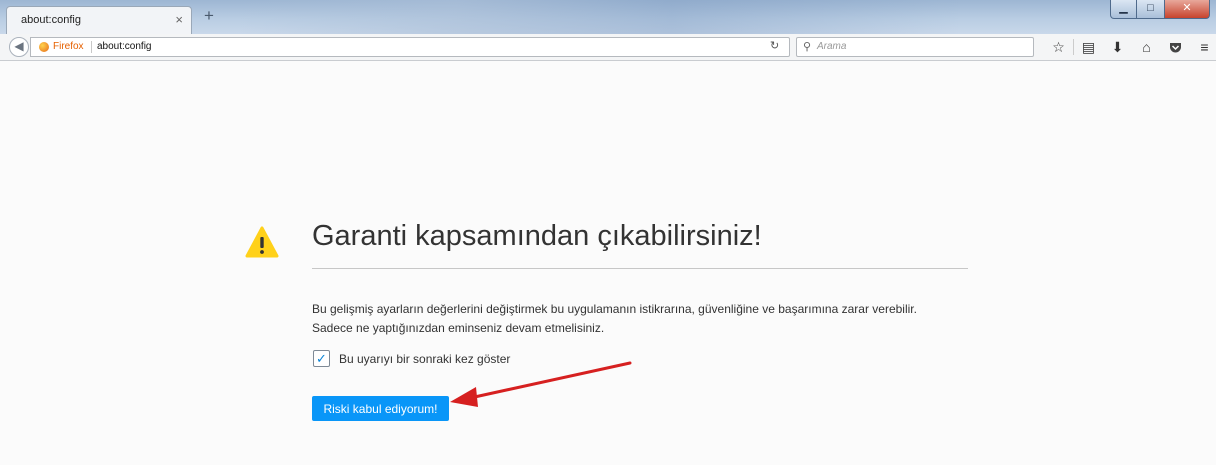 This screenshot has height=465, width=1216. What do you see at coordinates (1058, 47) in the screenshot?
I see `star-icon: ☆` at bounding box center [1058, 47].